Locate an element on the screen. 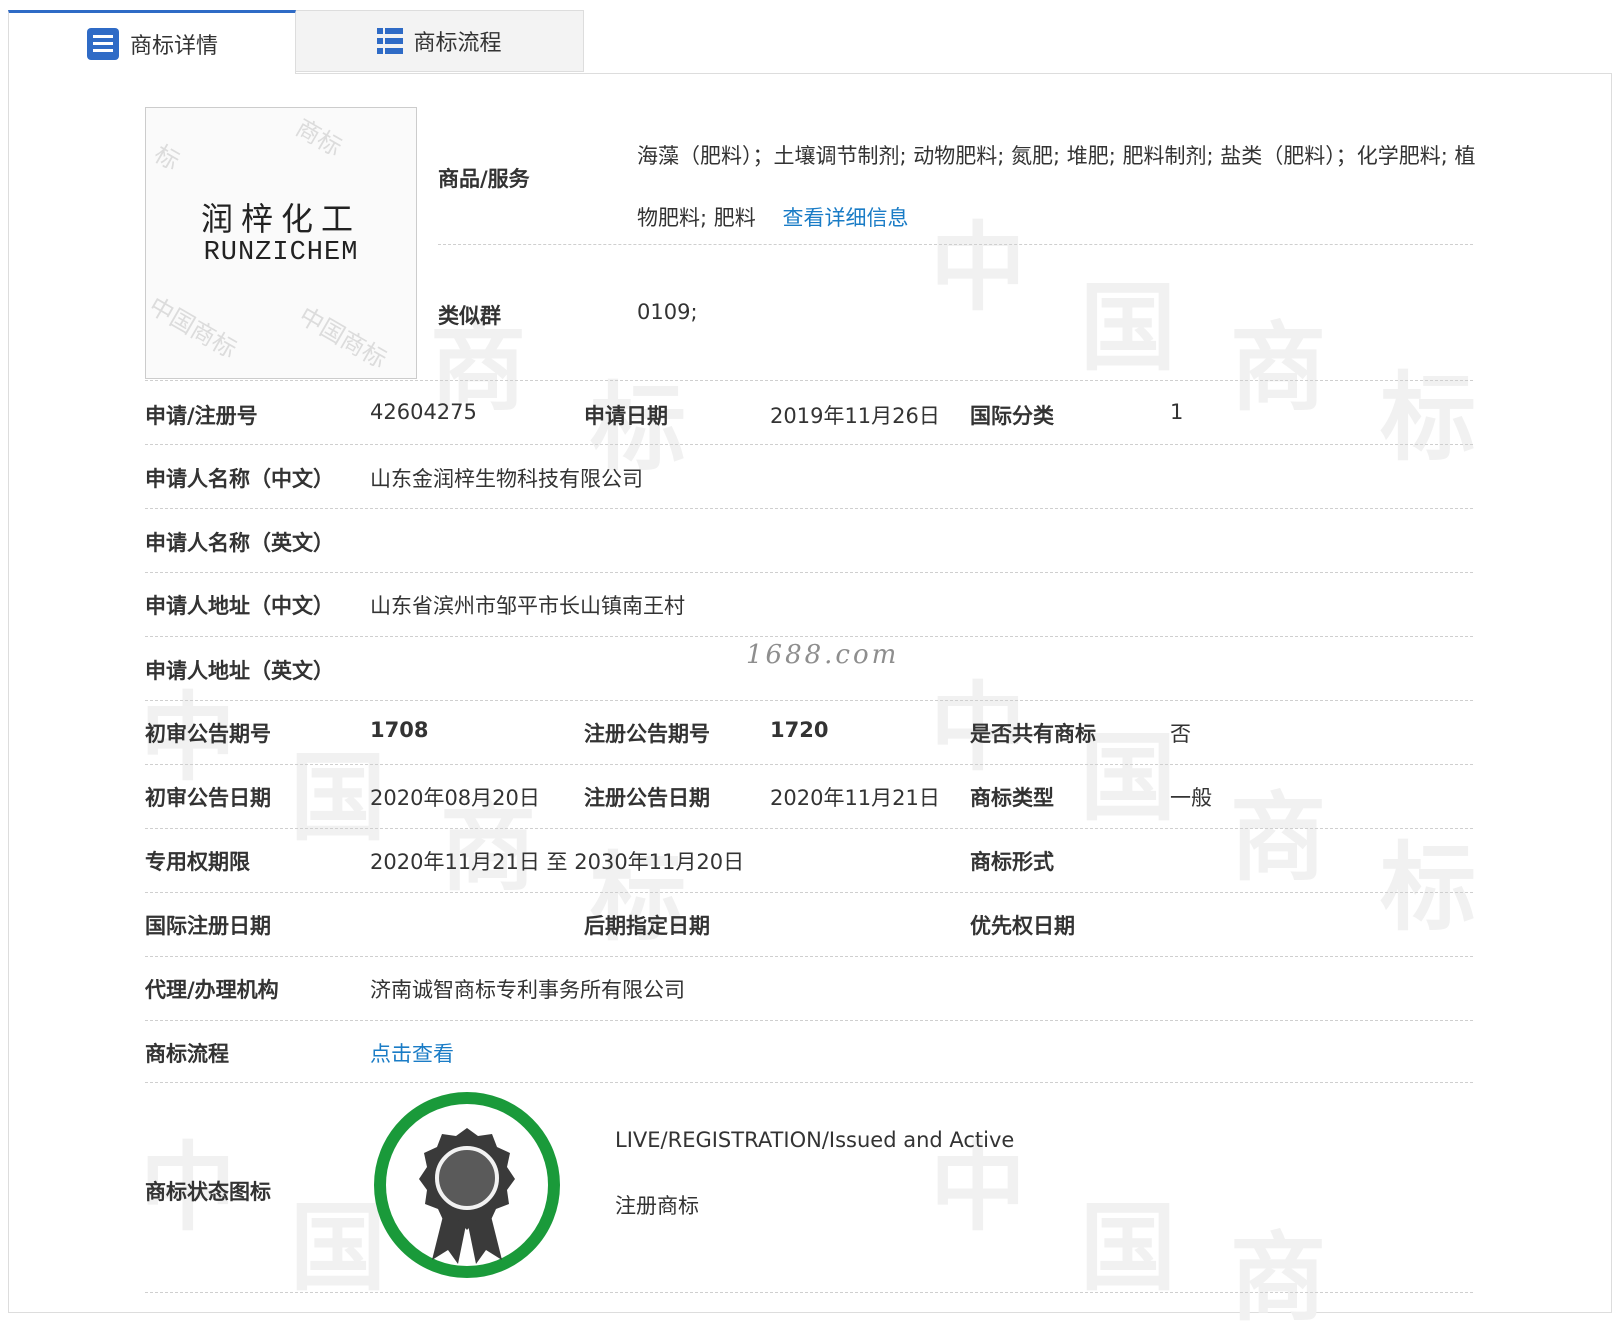  site-watermark: 1688.com is located at coordinates (823, 655).